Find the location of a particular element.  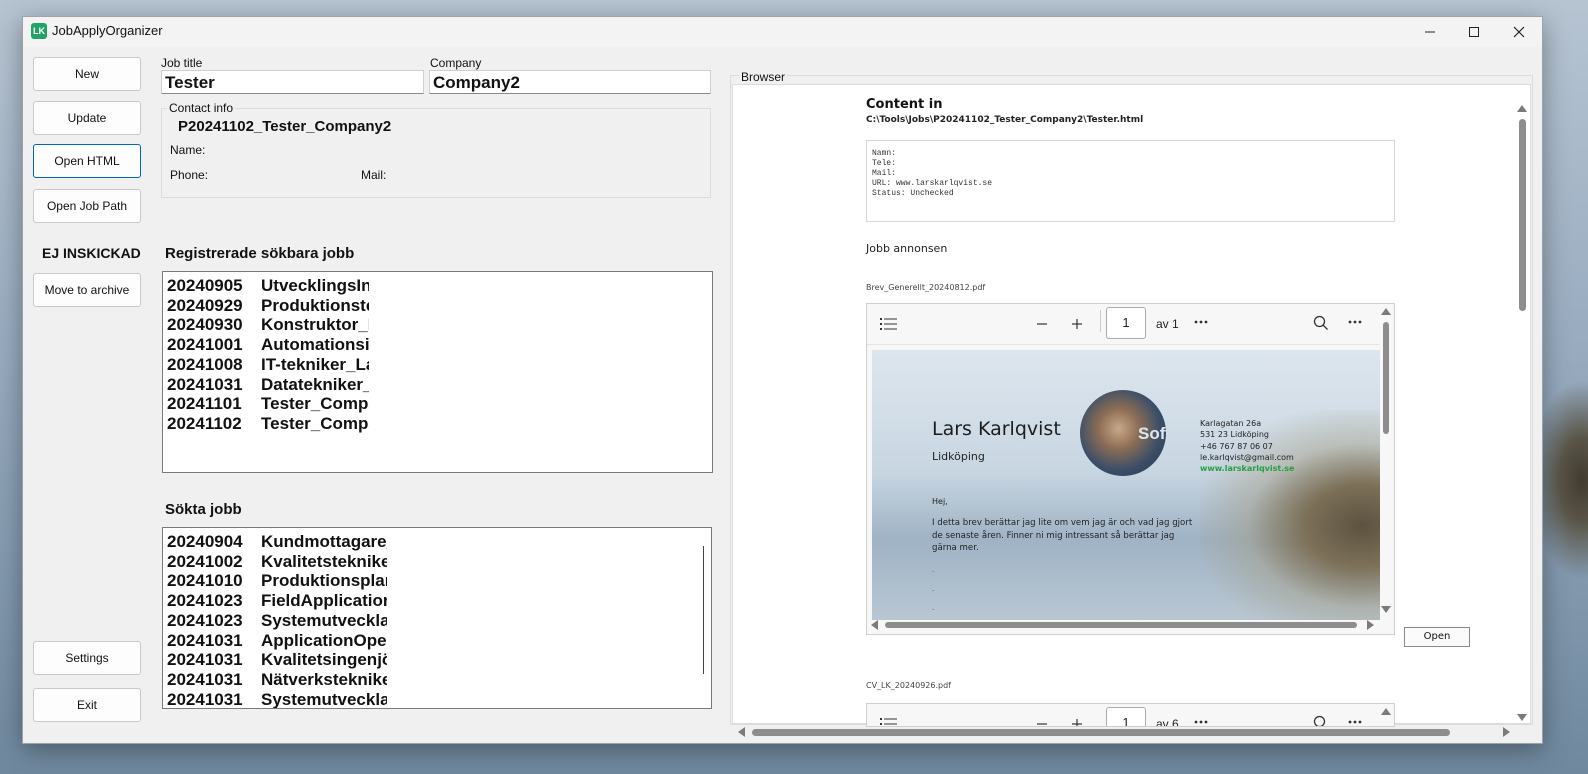

pdf1-vertical-scroll-thumb is located at coordinates (1386, 378).